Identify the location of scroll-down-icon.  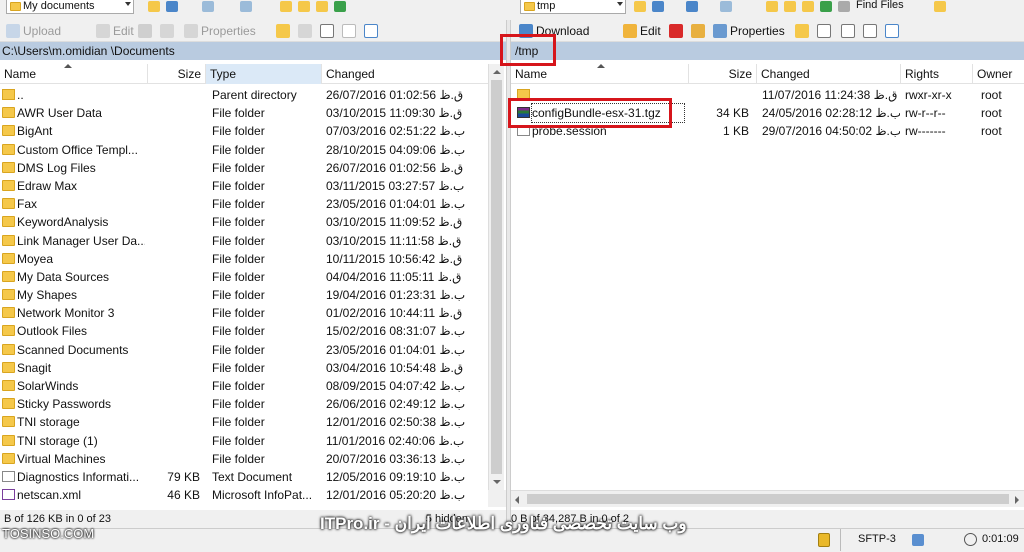
(497, 482).